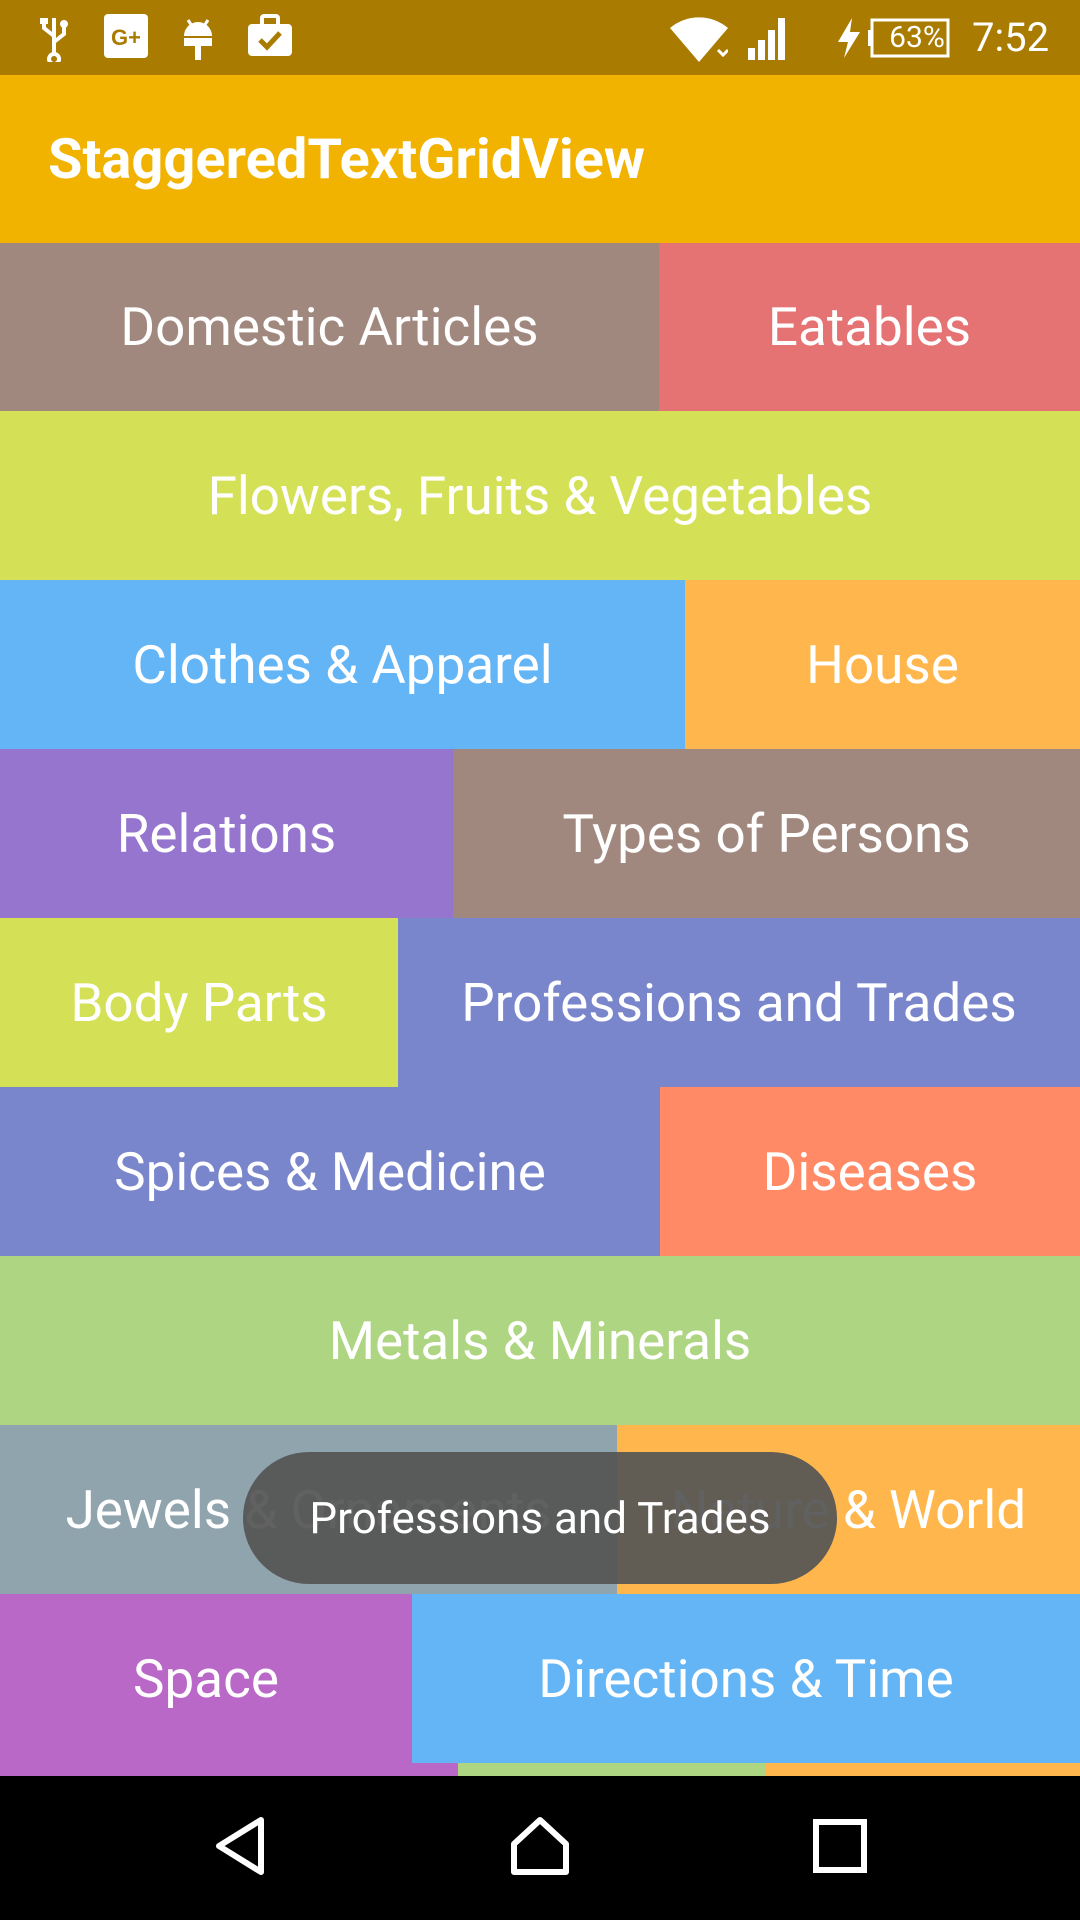 This screenshot has width=1080, height=1920. I want to click on charging-bolt-icon, so click(849, 42).